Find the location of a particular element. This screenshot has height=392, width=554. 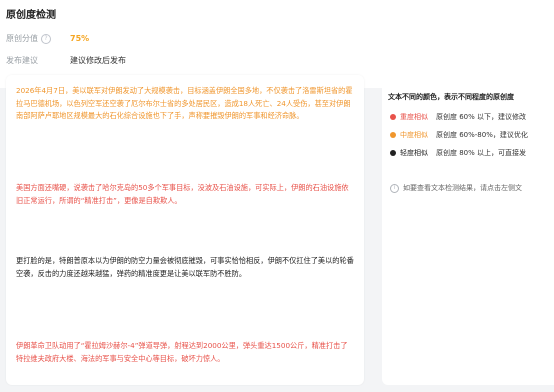

suggest-label: 发布建议 is located at coordinates (22, 60).